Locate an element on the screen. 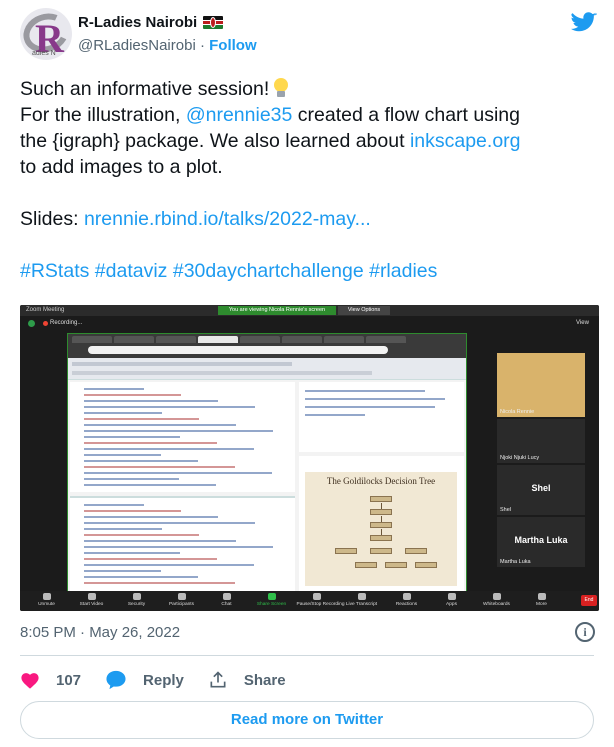 The image size is (614, 747). code-editor is located at coordinates (182, 437).